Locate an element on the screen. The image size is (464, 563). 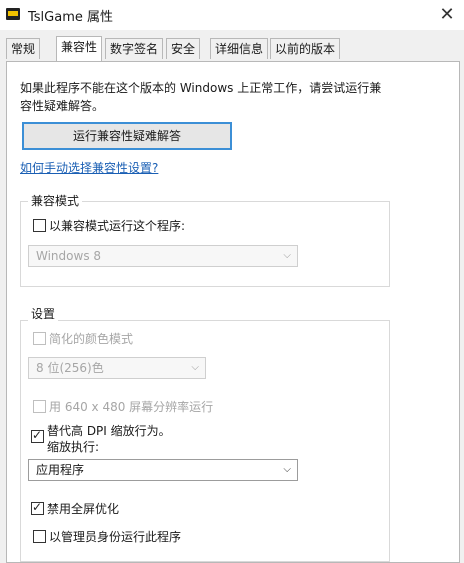
tab-security: 安全 is located at coordinates (183, 48).